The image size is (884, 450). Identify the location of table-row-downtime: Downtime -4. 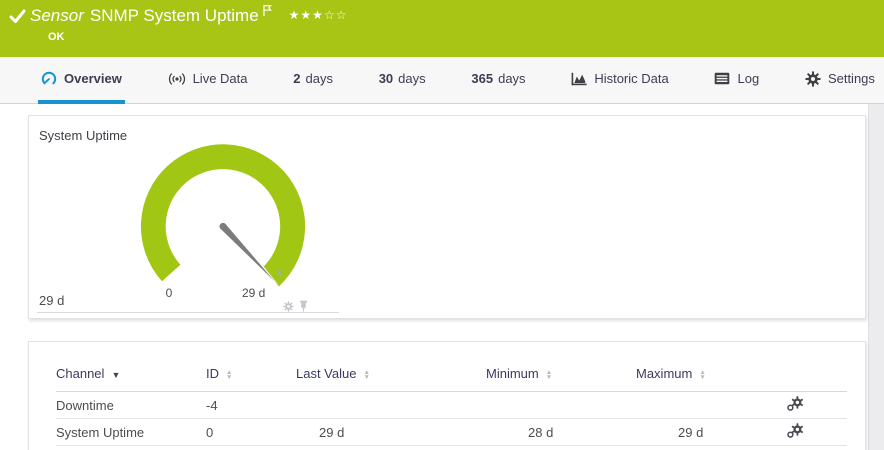
(451, 405).